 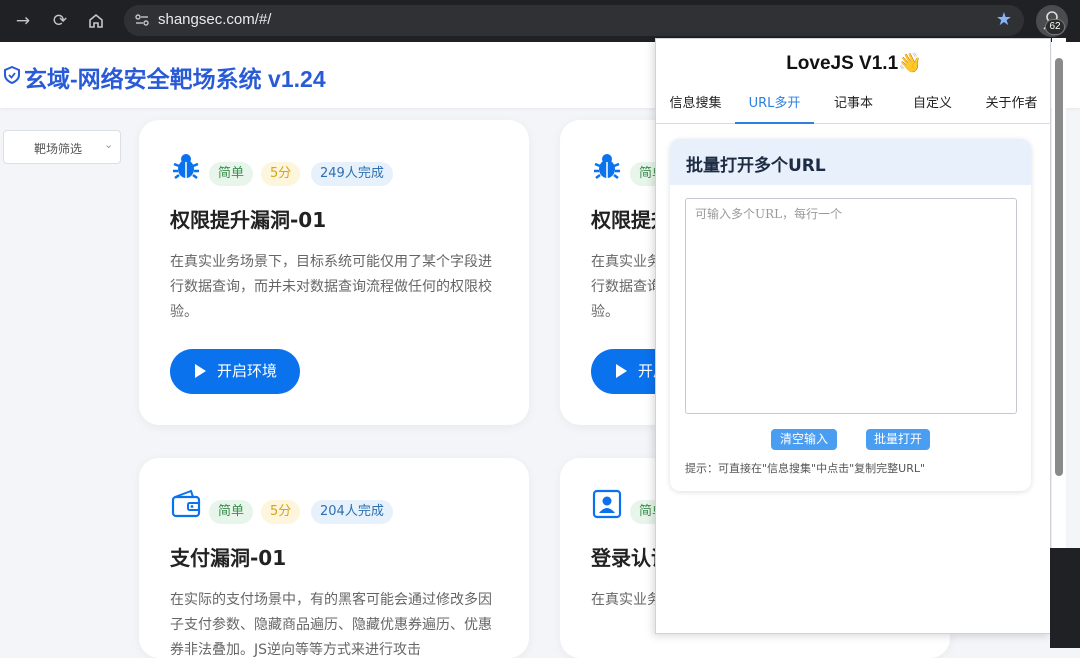 I want to click on reload-icon: ⟳, so click(x=60, y=21).